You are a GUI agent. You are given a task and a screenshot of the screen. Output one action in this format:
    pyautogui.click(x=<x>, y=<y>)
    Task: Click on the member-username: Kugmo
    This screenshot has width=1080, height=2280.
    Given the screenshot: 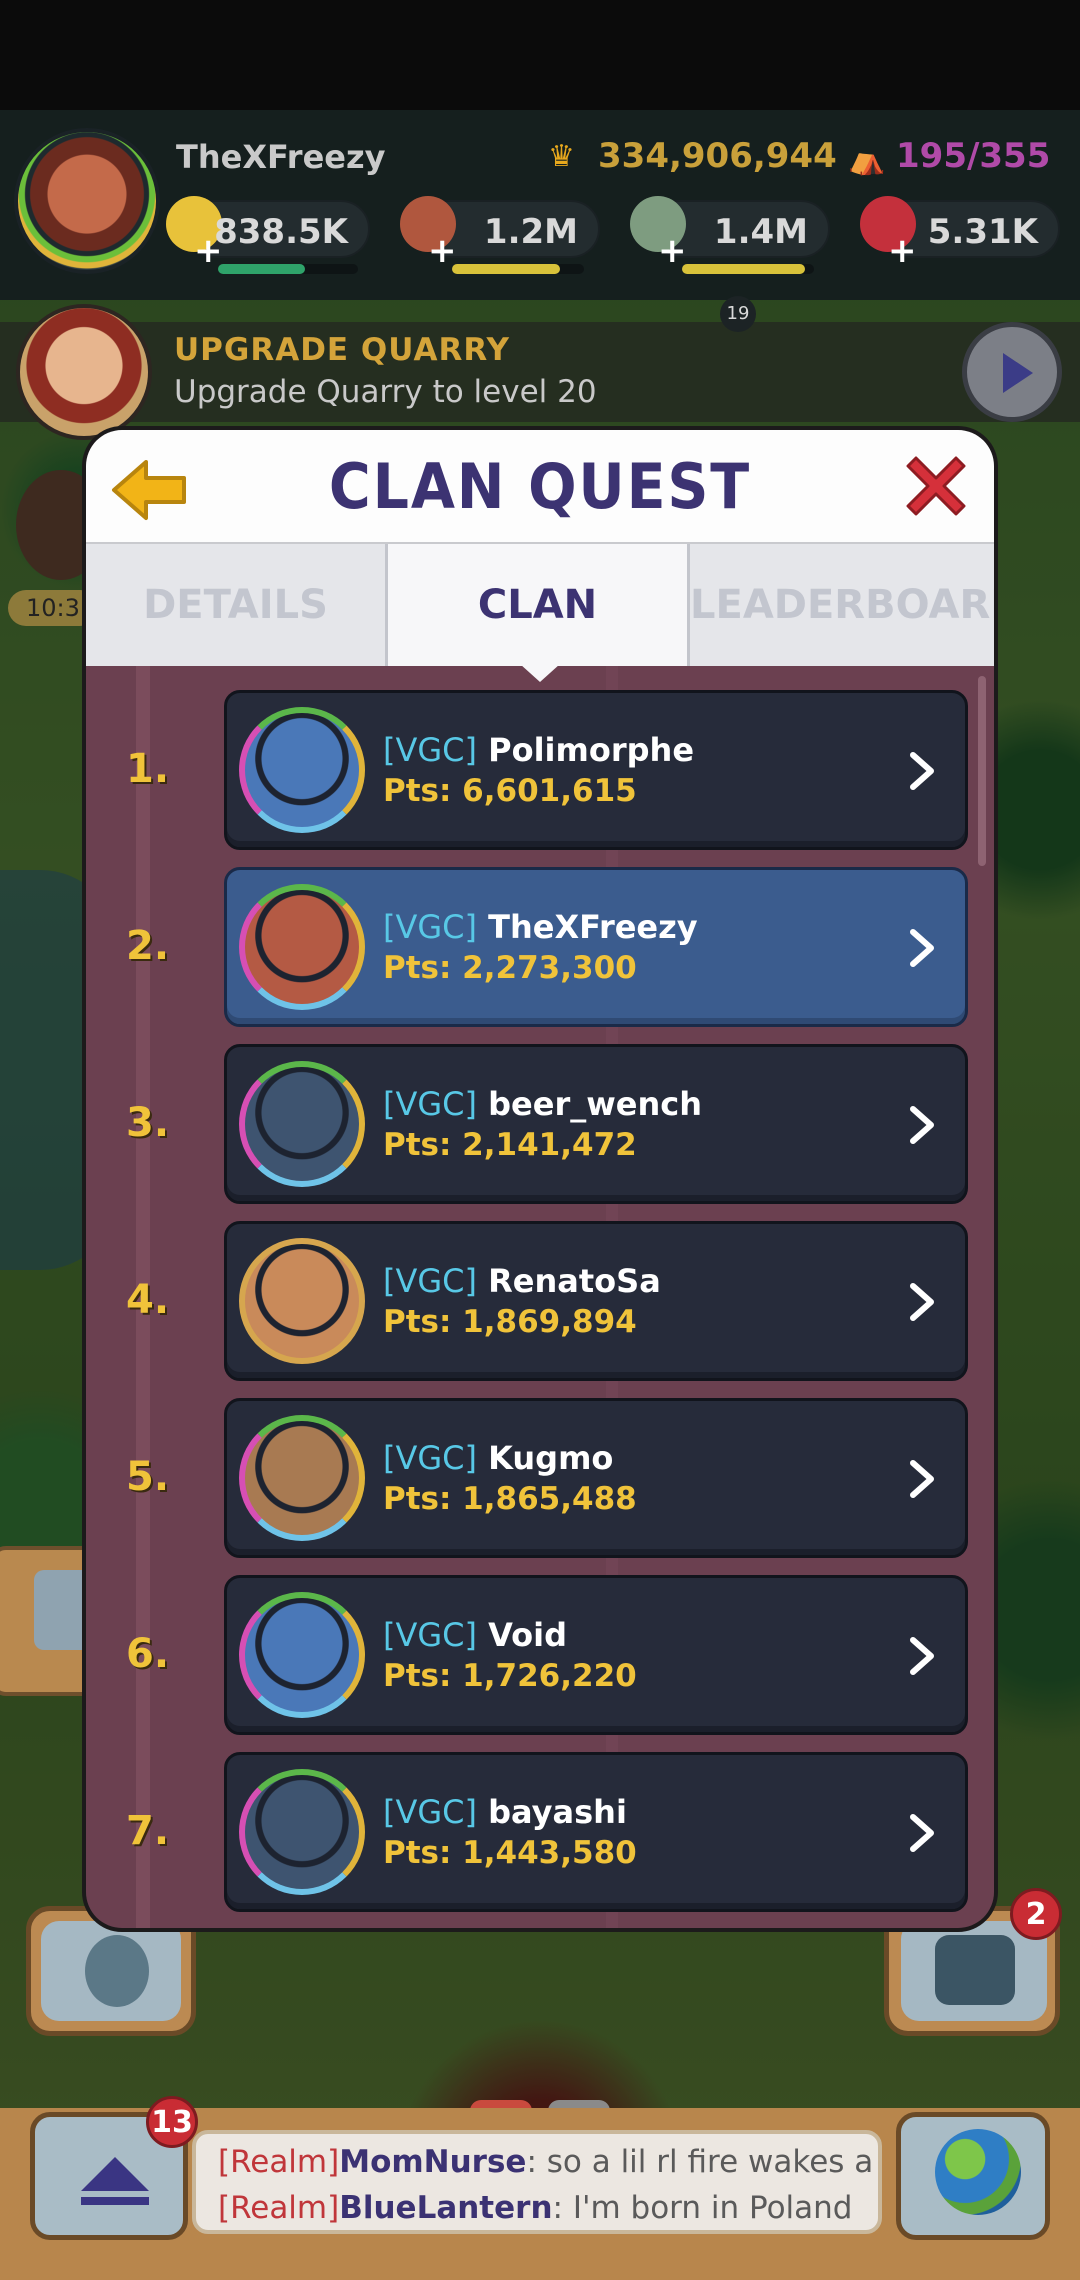 What is the action you would take?
    pyautogui.click(x=551, y=1458)
    